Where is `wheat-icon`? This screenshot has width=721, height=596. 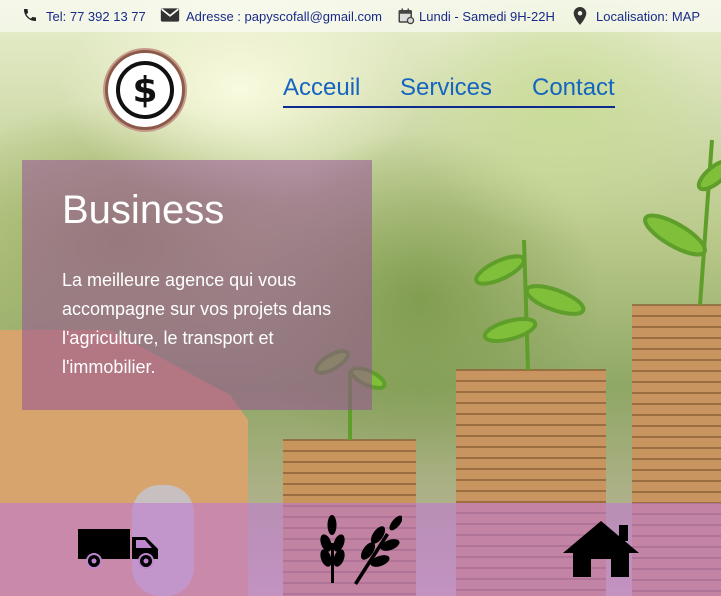 wheat-icon is located at coordinates (359, 551).